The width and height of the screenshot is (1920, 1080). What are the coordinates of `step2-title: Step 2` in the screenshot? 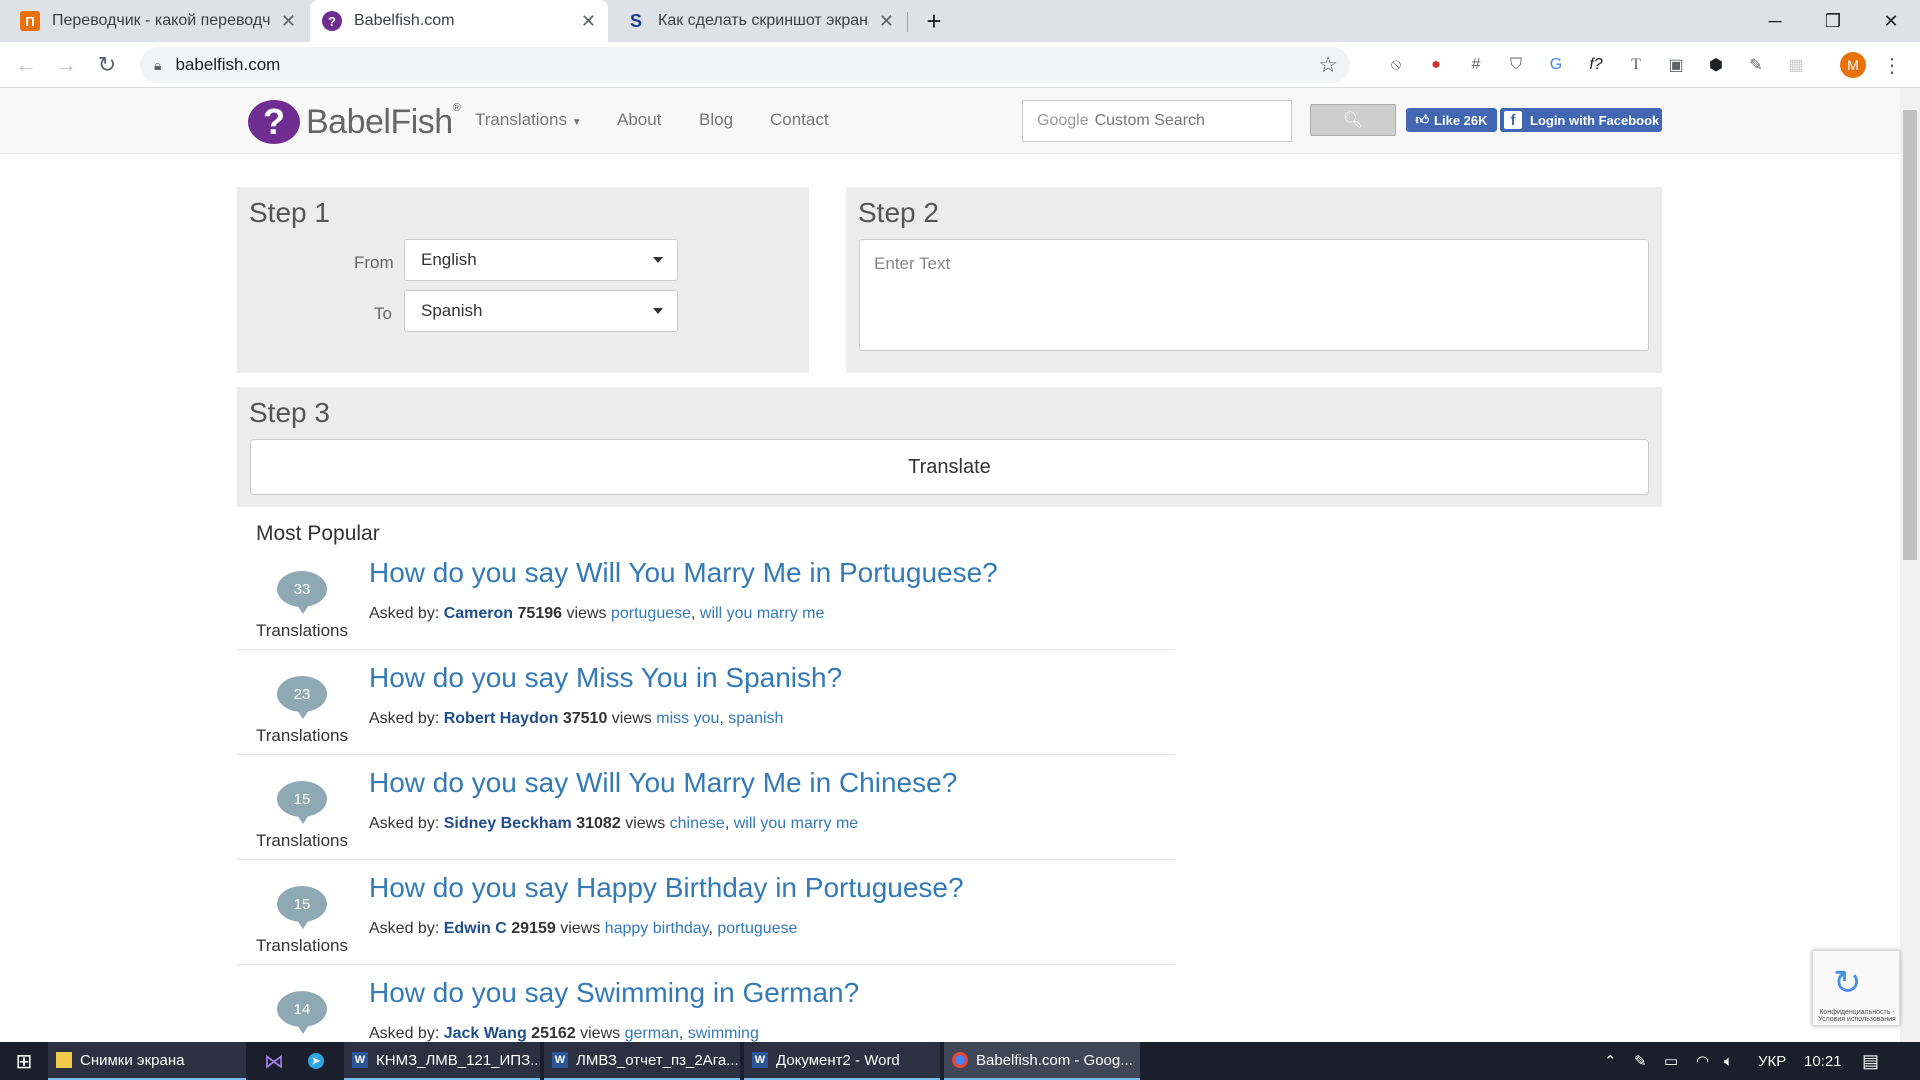 It's located at (898, 212).